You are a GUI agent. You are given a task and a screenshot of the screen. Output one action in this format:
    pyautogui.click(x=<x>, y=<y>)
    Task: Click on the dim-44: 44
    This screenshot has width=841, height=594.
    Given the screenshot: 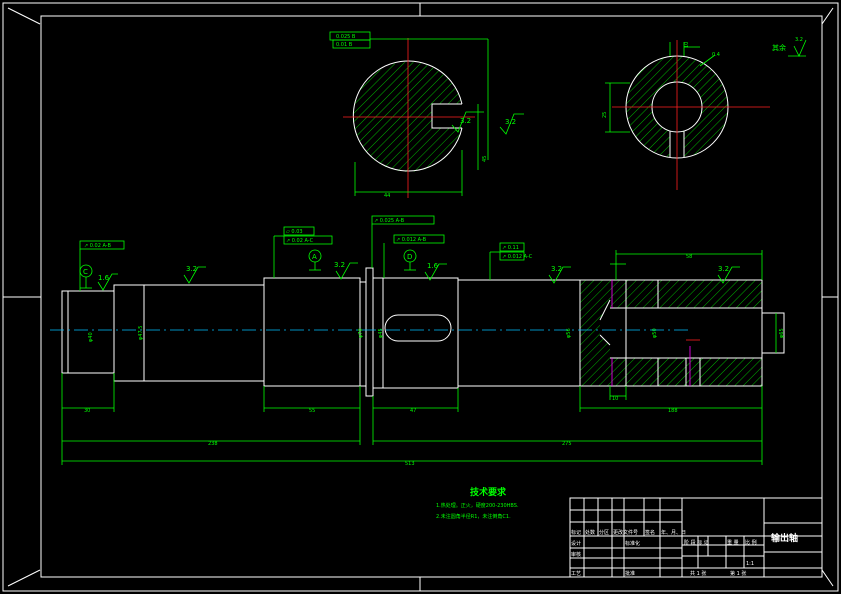 What is the action you would take?
    pyautogui.click(x=387, y=196)
    